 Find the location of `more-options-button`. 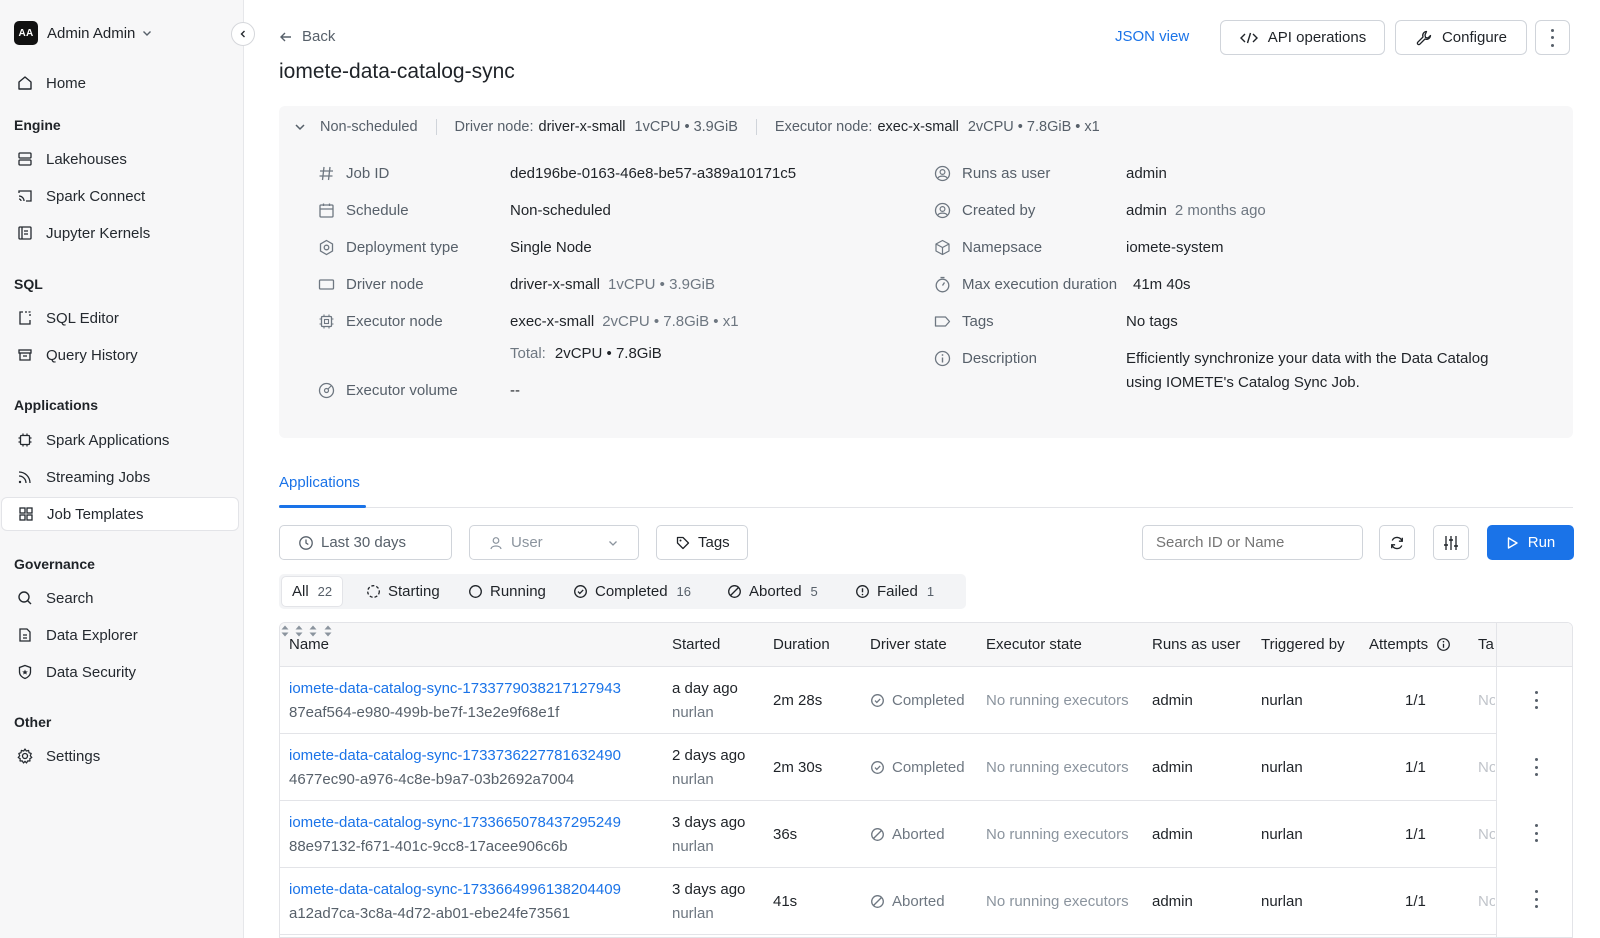

more-options-button is located at coordinates (1552, 37).